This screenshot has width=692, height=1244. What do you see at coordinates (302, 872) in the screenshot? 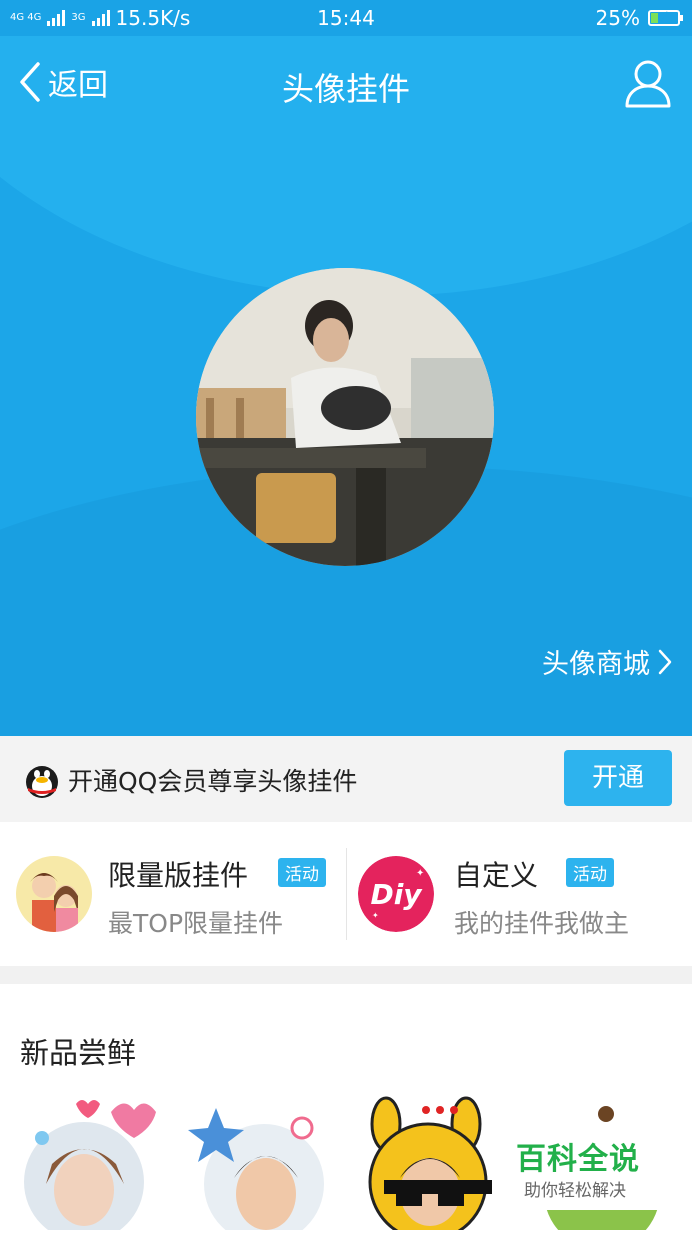
I see `activity-badge: 活动` at bounding box center [302, 872].